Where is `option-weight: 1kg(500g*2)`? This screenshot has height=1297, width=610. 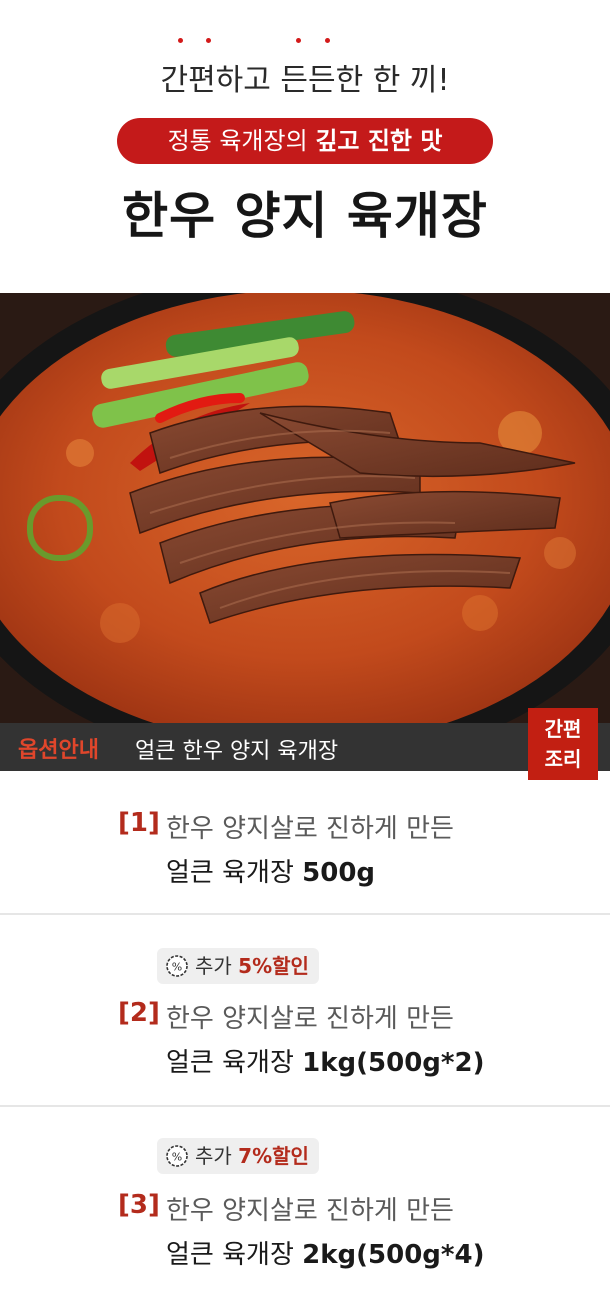 option-weight: 1kg(500g*2) is located at coordinates (393, 1063).